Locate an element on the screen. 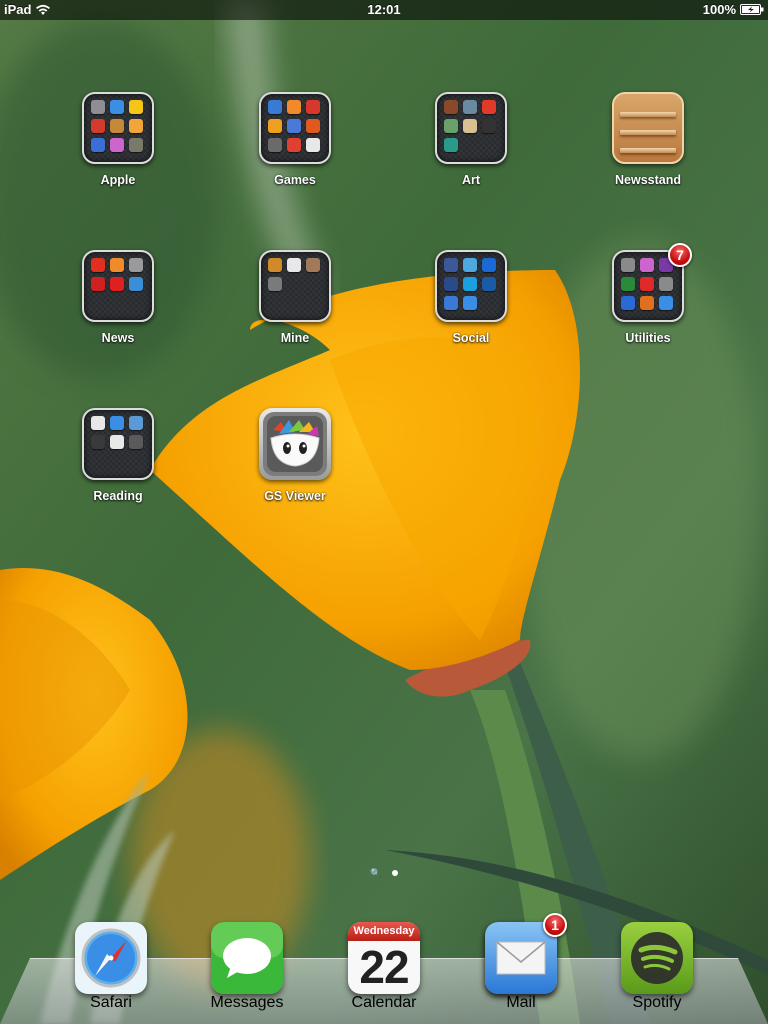 Image resolution: width=768 pixels, height=1024 pixels. folder-utilities: 7 Utilities is located at coordinates (648, 294).